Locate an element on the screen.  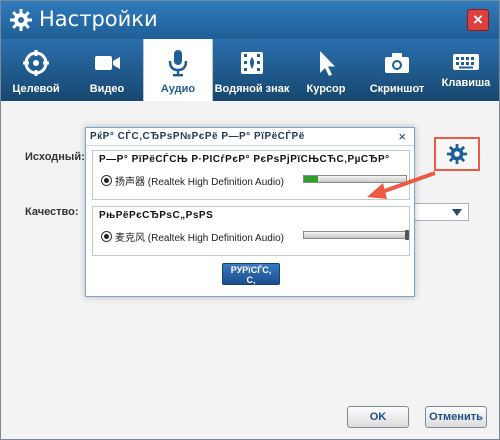
speaker-volume-fill is located at coordinates (311, 179).